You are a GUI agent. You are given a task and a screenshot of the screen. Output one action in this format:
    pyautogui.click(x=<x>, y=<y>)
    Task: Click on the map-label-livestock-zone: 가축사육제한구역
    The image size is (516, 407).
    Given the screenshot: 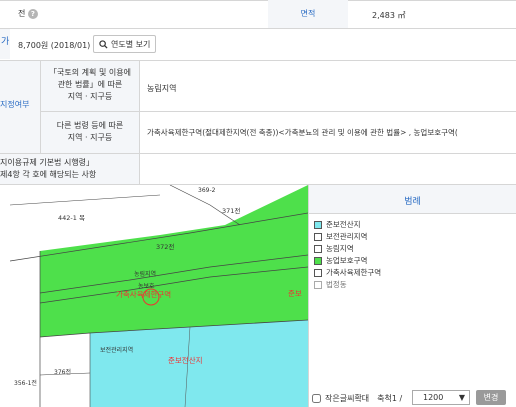 What is the action you would take?
    pyautogui.click(x=144, y=294)
    